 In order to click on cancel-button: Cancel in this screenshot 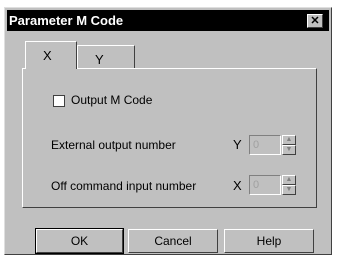, I will do `click(173, 241)`.